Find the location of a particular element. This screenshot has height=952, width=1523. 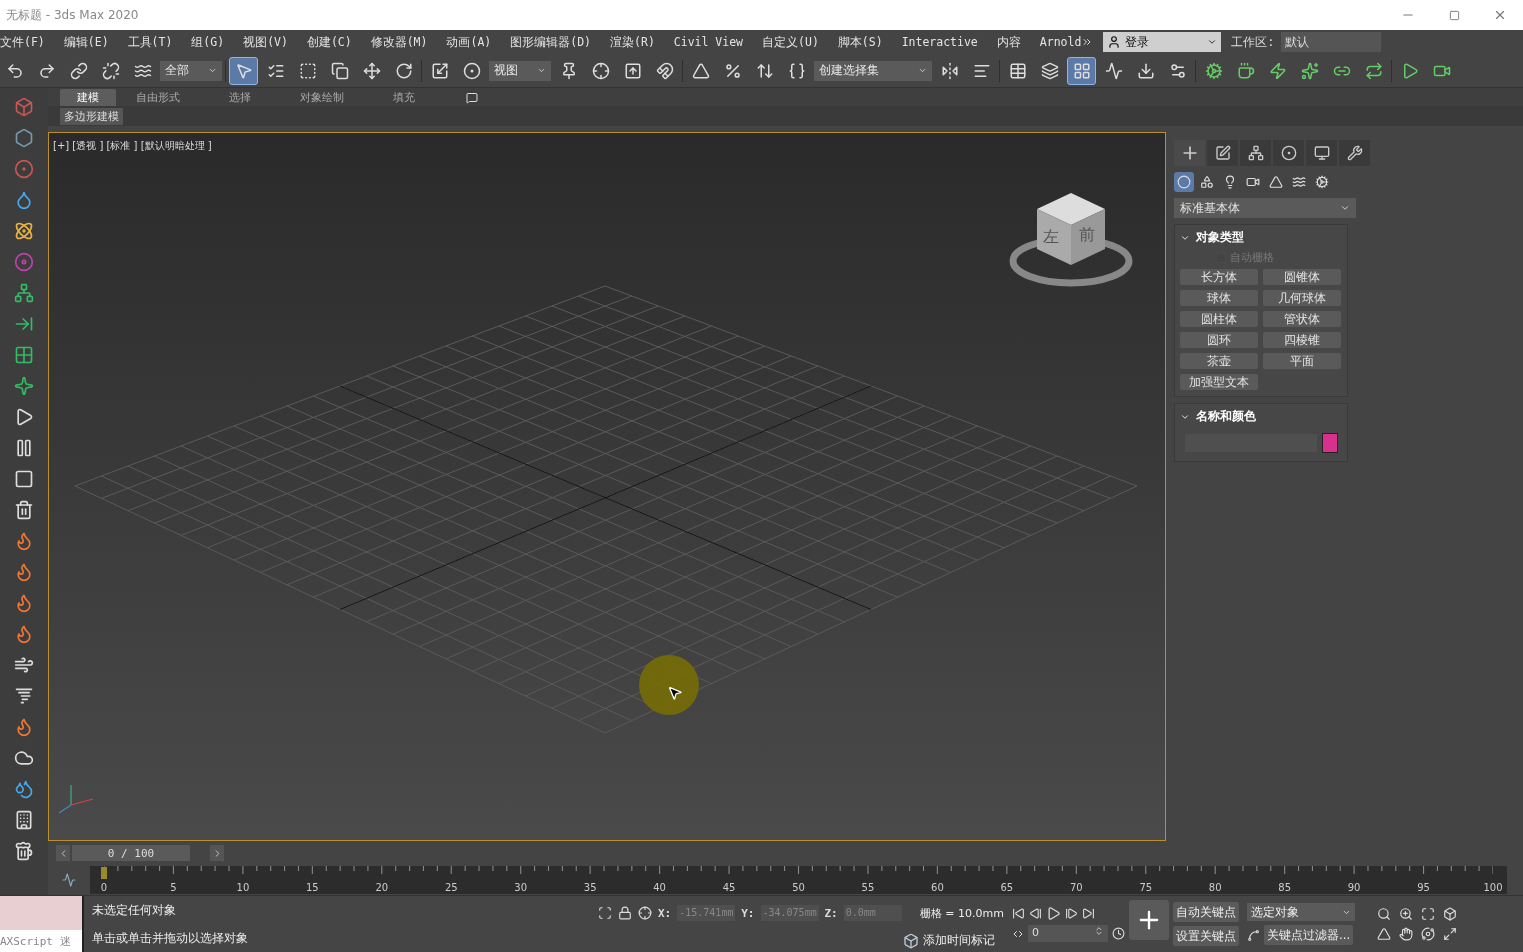

frame-number: 30 is located at coordinates (521, 887).